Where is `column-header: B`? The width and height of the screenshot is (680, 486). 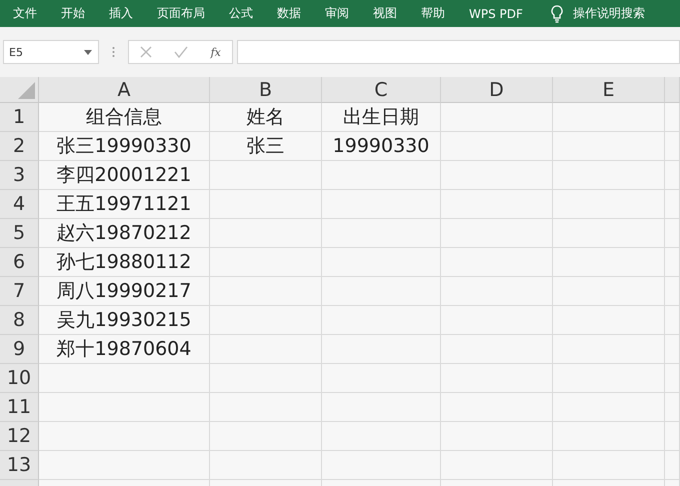 column-header: B is located at coordinates (266, 90).